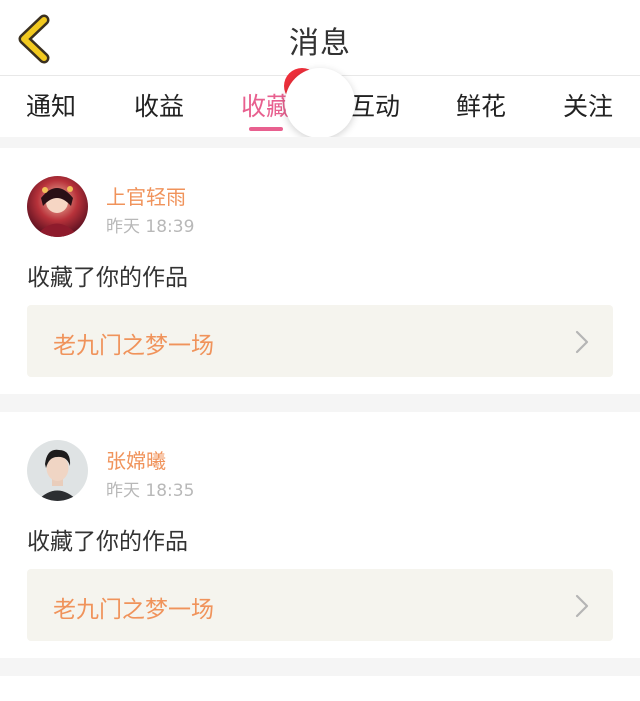  I want to click on username: 上官轻雨, so click(146, 195).